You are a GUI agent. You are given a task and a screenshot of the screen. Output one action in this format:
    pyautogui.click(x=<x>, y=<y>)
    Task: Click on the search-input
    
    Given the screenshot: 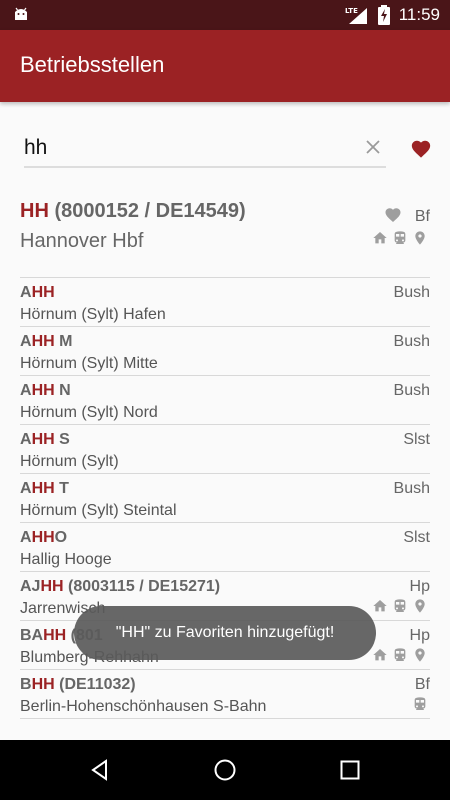 What is the action you would take?
    pyautogui.click(x=189, y=148)
    